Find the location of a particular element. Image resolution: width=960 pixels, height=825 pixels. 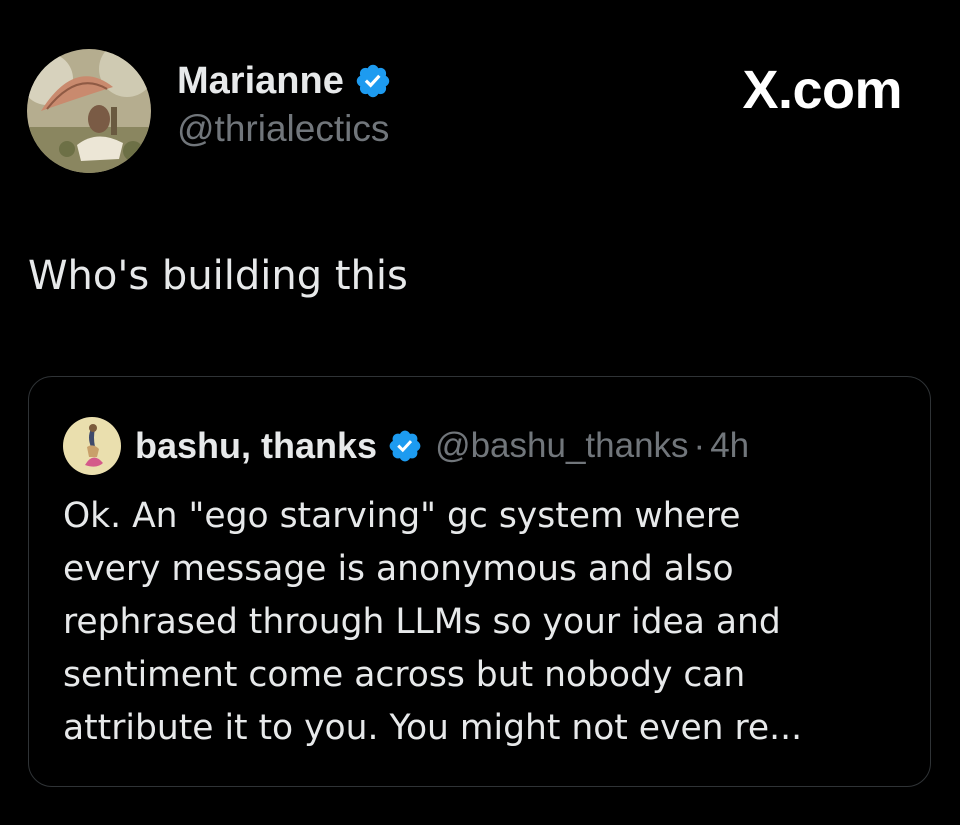

quoted-tweet-timestamp: 4h is located at coordinates (729, 446).